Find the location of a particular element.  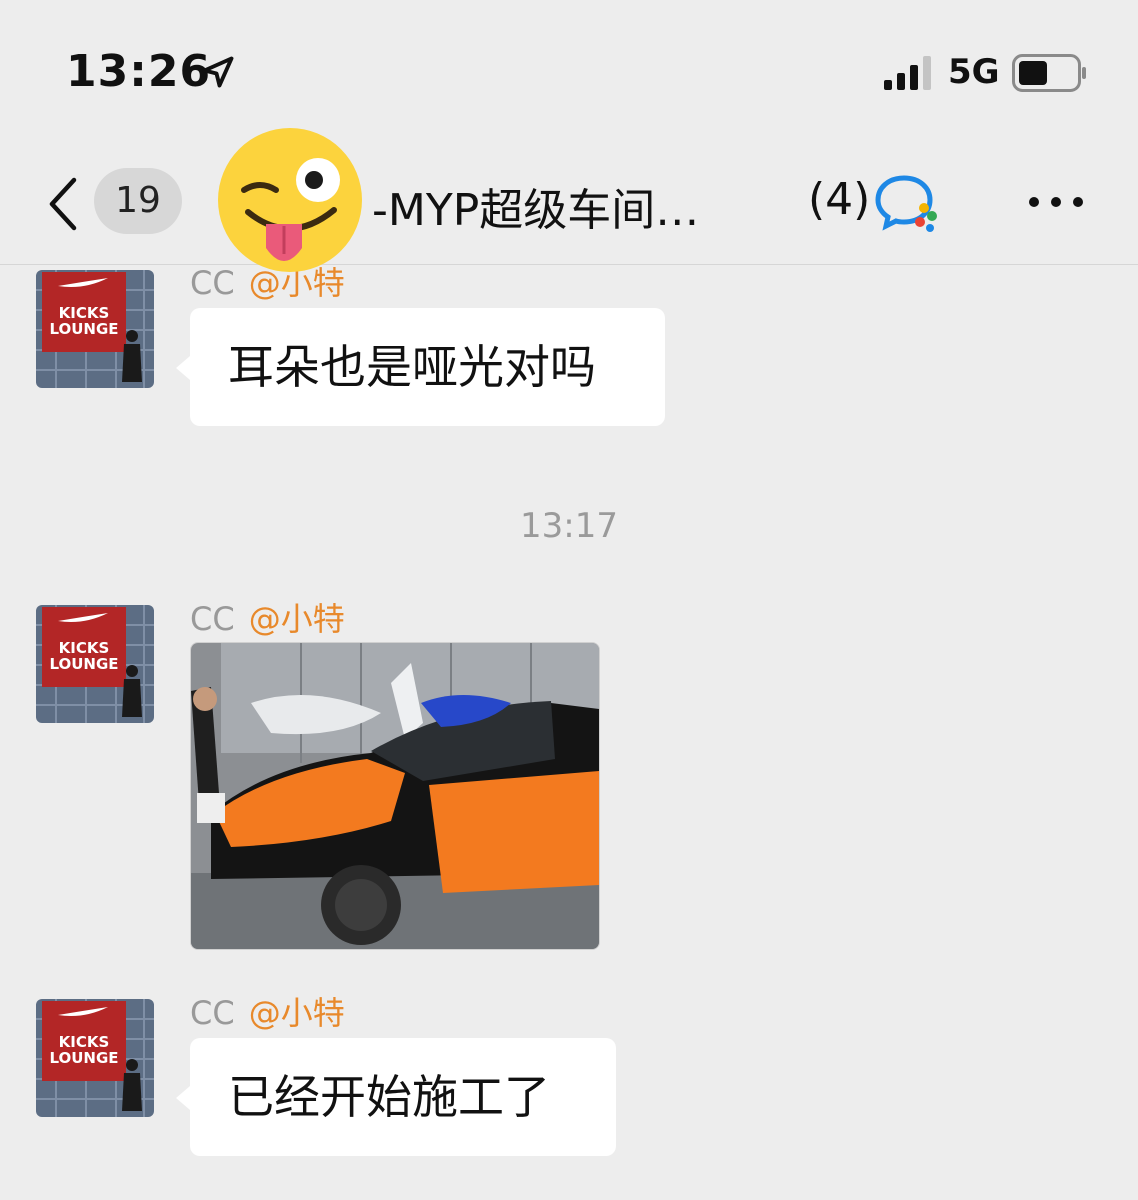

battery-icon is located at coordinates (1049, 73).